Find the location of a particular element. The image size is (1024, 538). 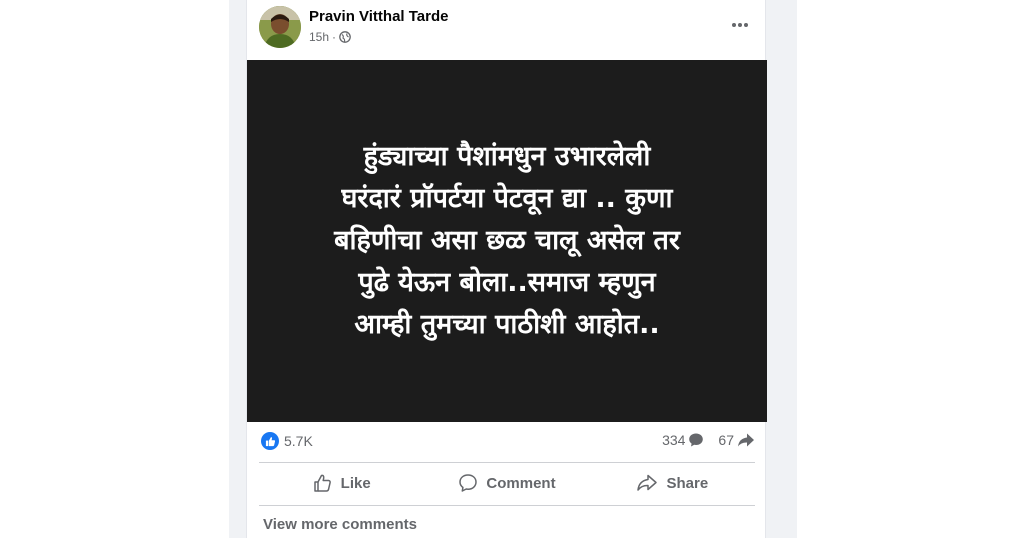

like-reaction-icon is located at coordinates (270, 441).